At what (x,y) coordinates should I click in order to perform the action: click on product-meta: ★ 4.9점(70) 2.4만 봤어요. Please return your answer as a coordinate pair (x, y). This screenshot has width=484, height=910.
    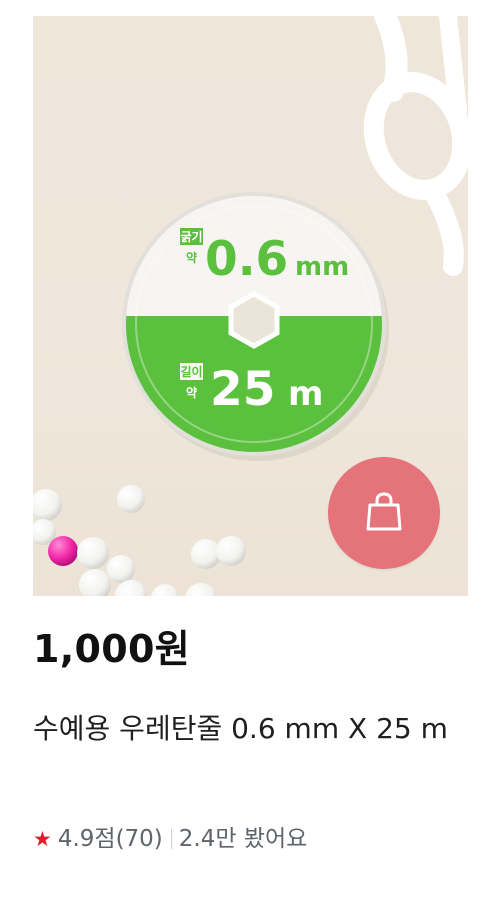
    Looking at the image, I should click on (170, 839).